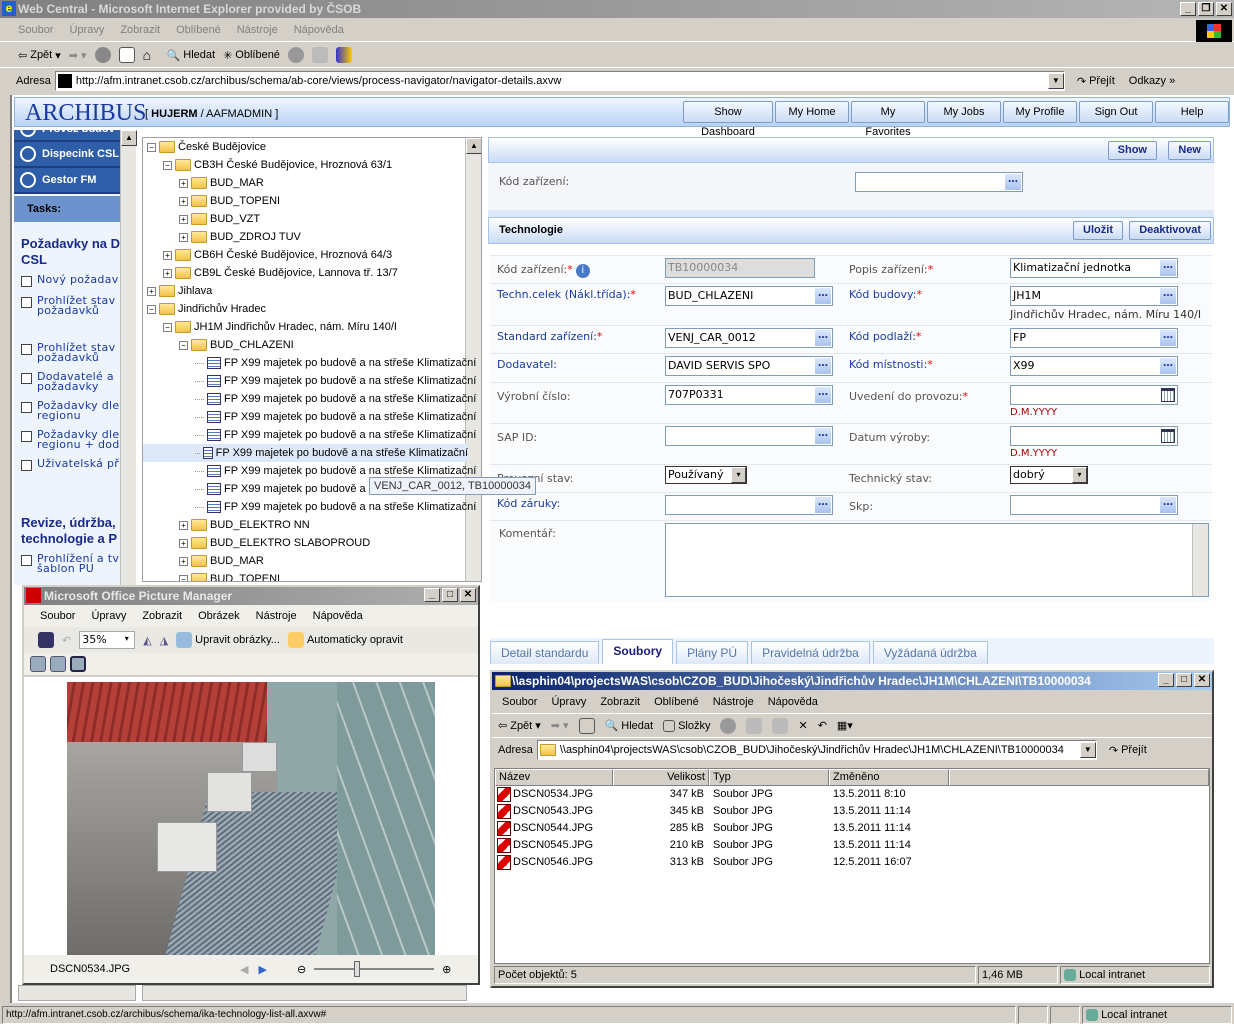 The height and width of the screenshot is (1024, 1234). I want to click on tree-node: + BUD_ELEKTRO NN, so click(244, 525).